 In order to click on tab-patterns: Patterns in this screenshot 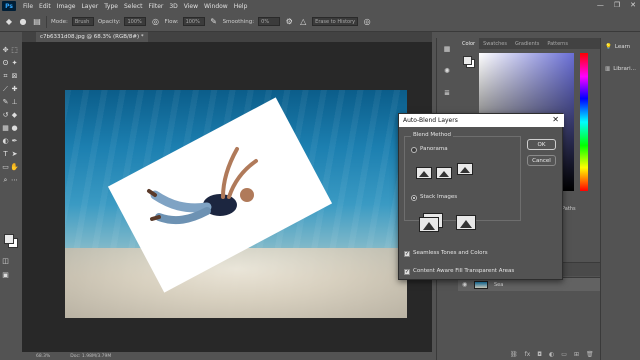, I will do `click(557, 43)`.